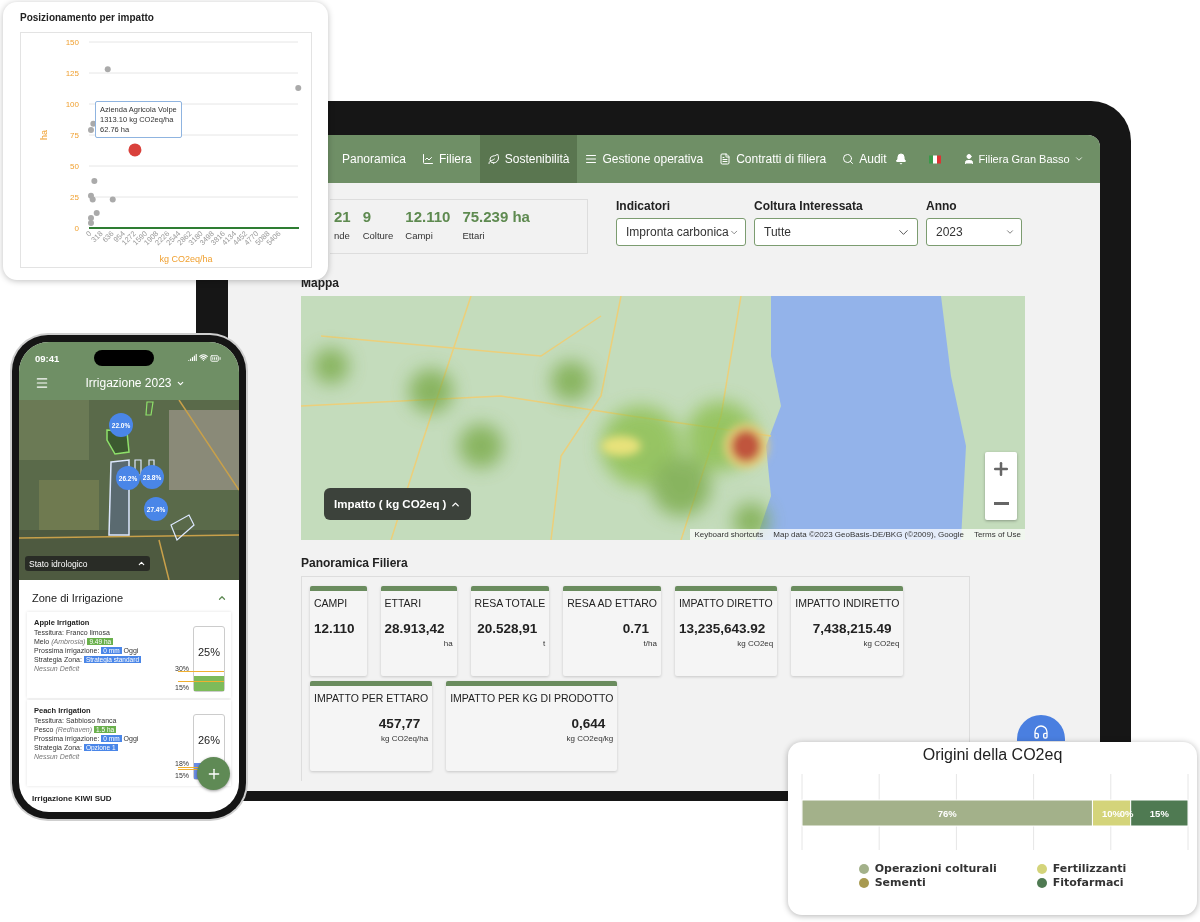 Image resolution: width=1200 pixels, height=922 pixels. What do you see at coordinates (968, 159) in the screenshot?
I see `user-icon` at bounding box center [968, 159].